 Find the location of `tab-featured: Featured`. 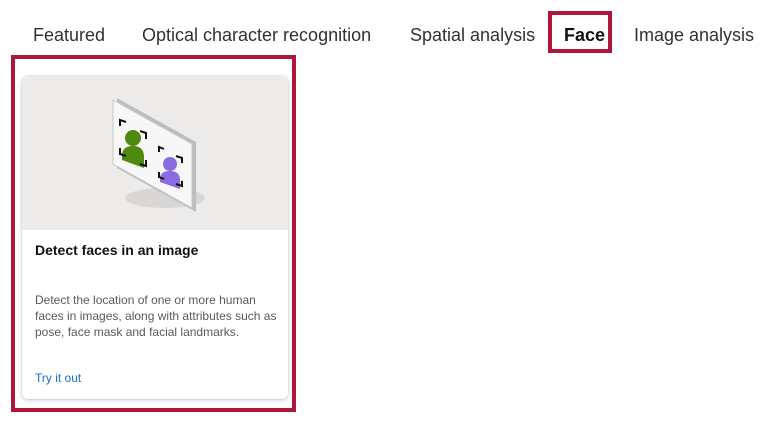

tab-featured: Featured is located at coordinates (69, 35).